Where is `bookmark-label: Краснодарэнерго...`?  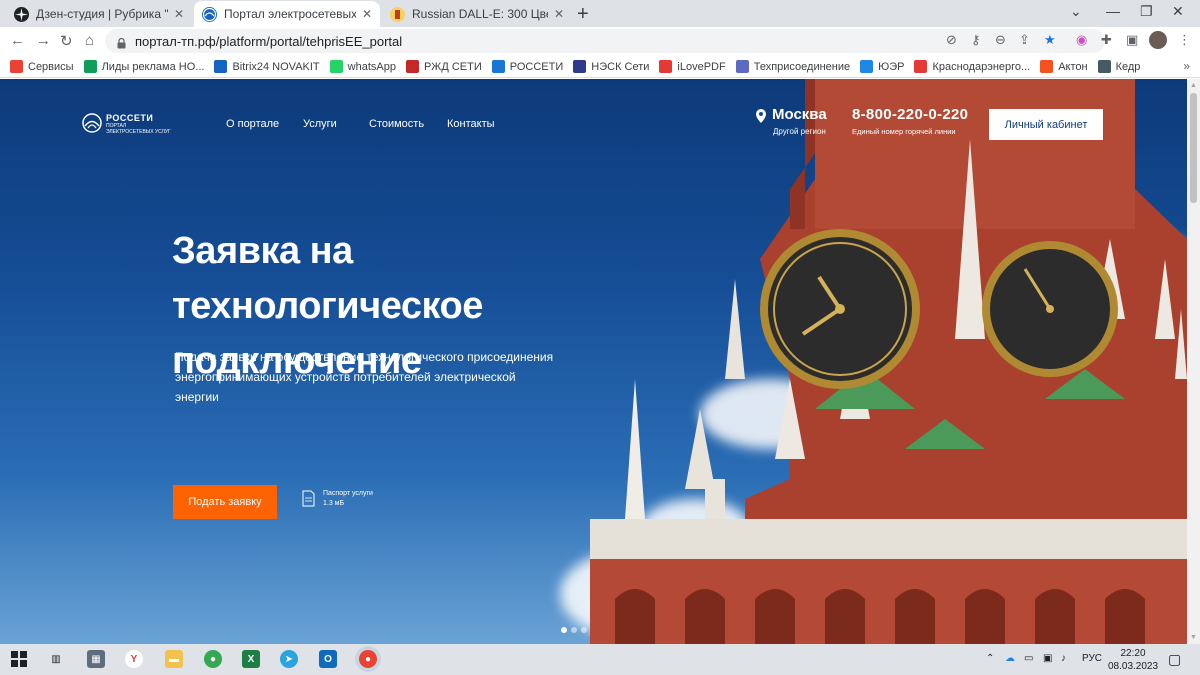
bookmark-label: Краснодарэнерго... is located at coordinates (981, 66).